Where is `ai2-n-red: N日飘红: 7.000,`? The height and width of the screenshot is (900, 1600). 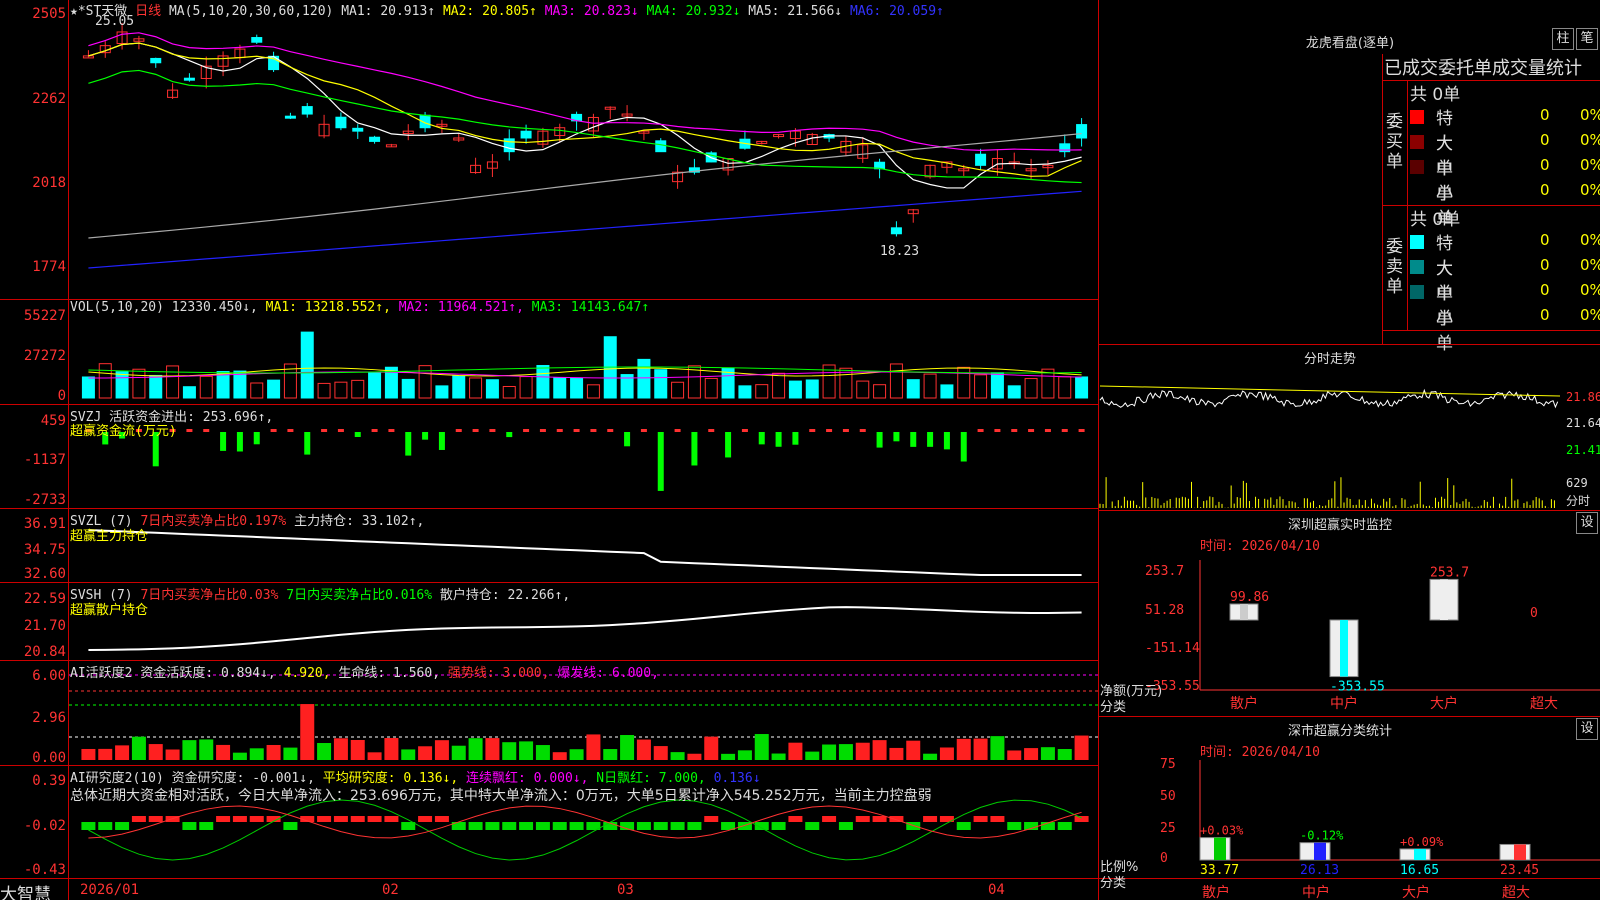
ai2-n-red: N日飘红: 7.000, is located at coordinates (651, 778).